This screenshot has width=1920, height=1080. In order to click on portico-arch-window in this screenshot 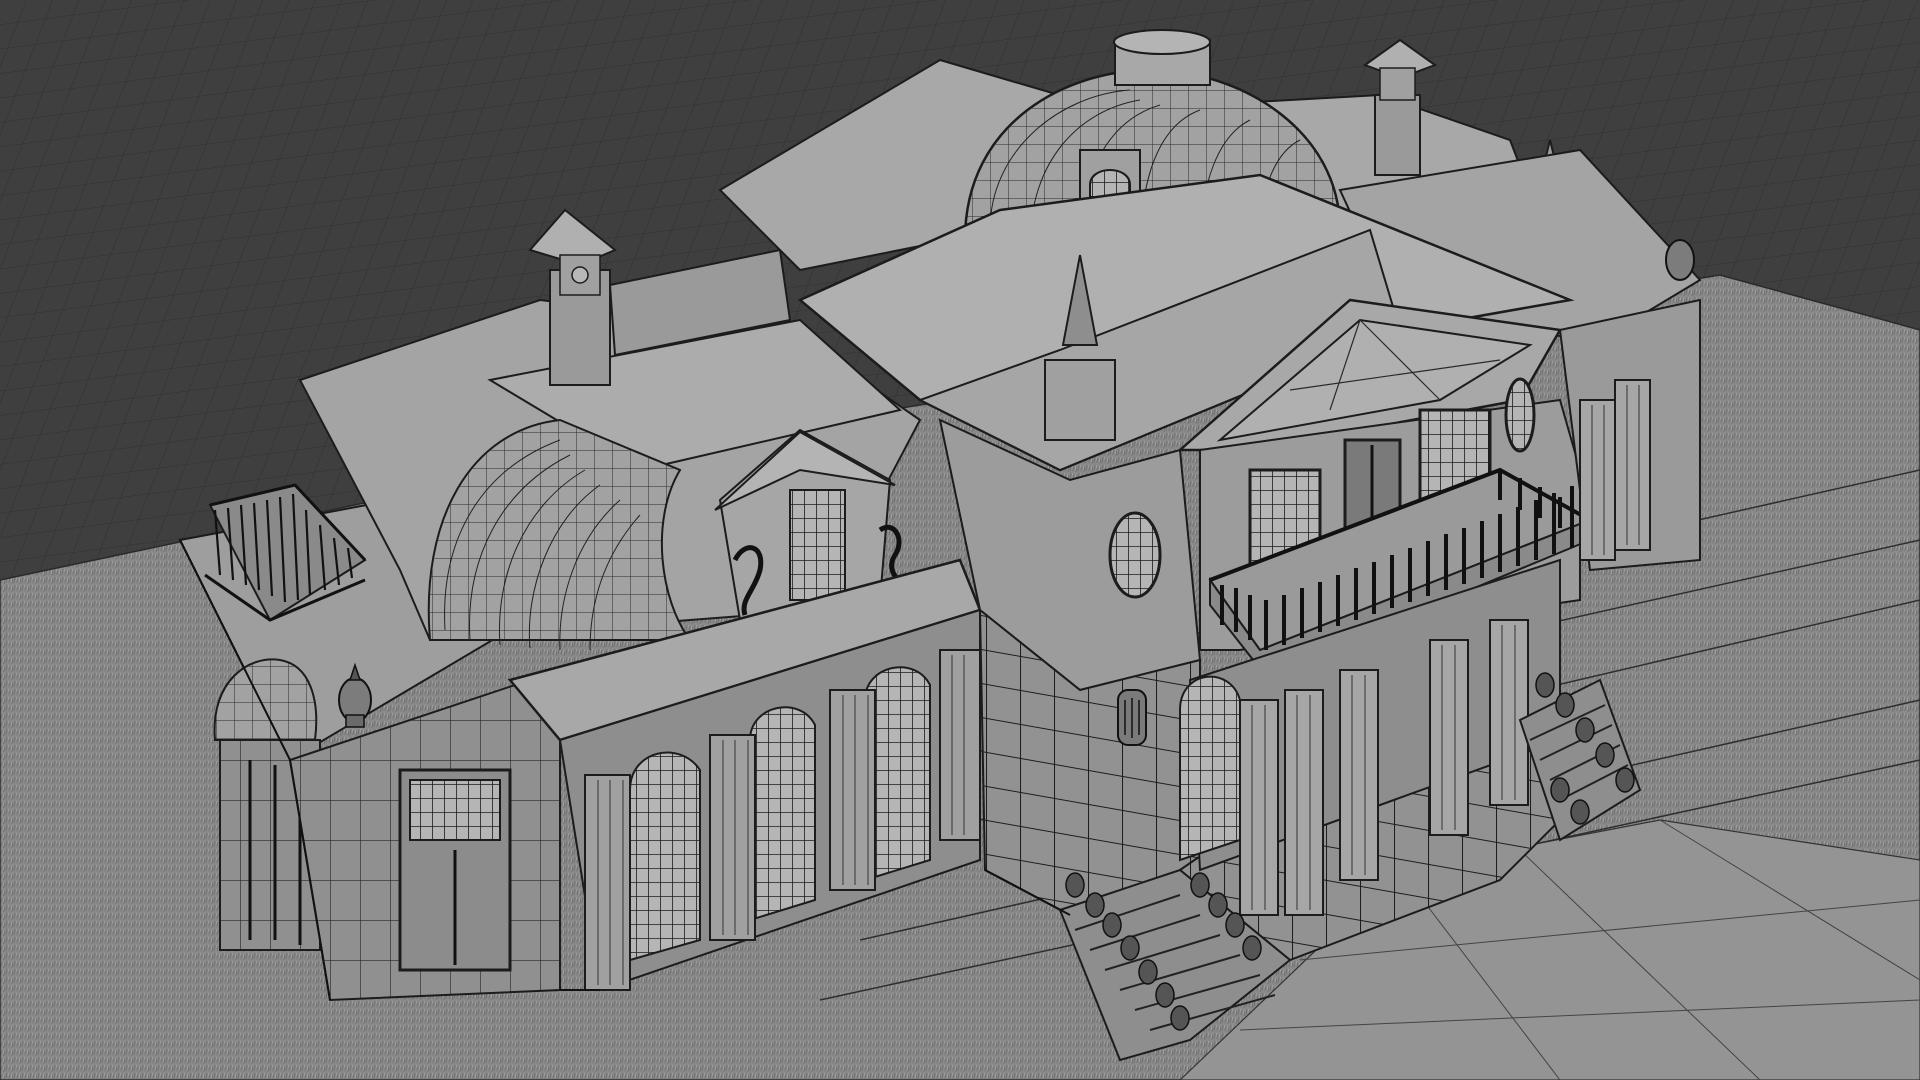, I will do `click(1210, 768)`.